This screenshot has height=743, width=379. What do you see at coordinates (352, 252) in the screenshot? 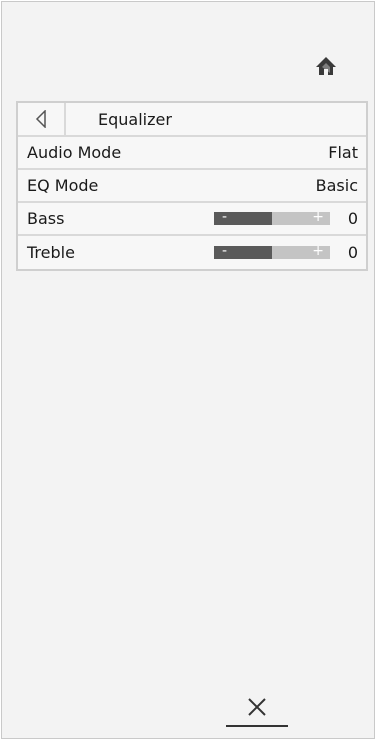
I see `treble-value: 0` at bounding box center [352, 252].